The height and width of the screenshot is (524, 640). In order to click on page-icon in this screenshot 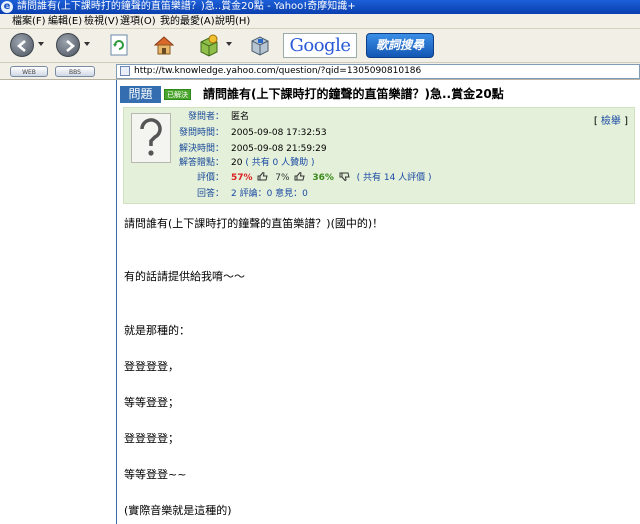, I will do `click(125, 71)`.